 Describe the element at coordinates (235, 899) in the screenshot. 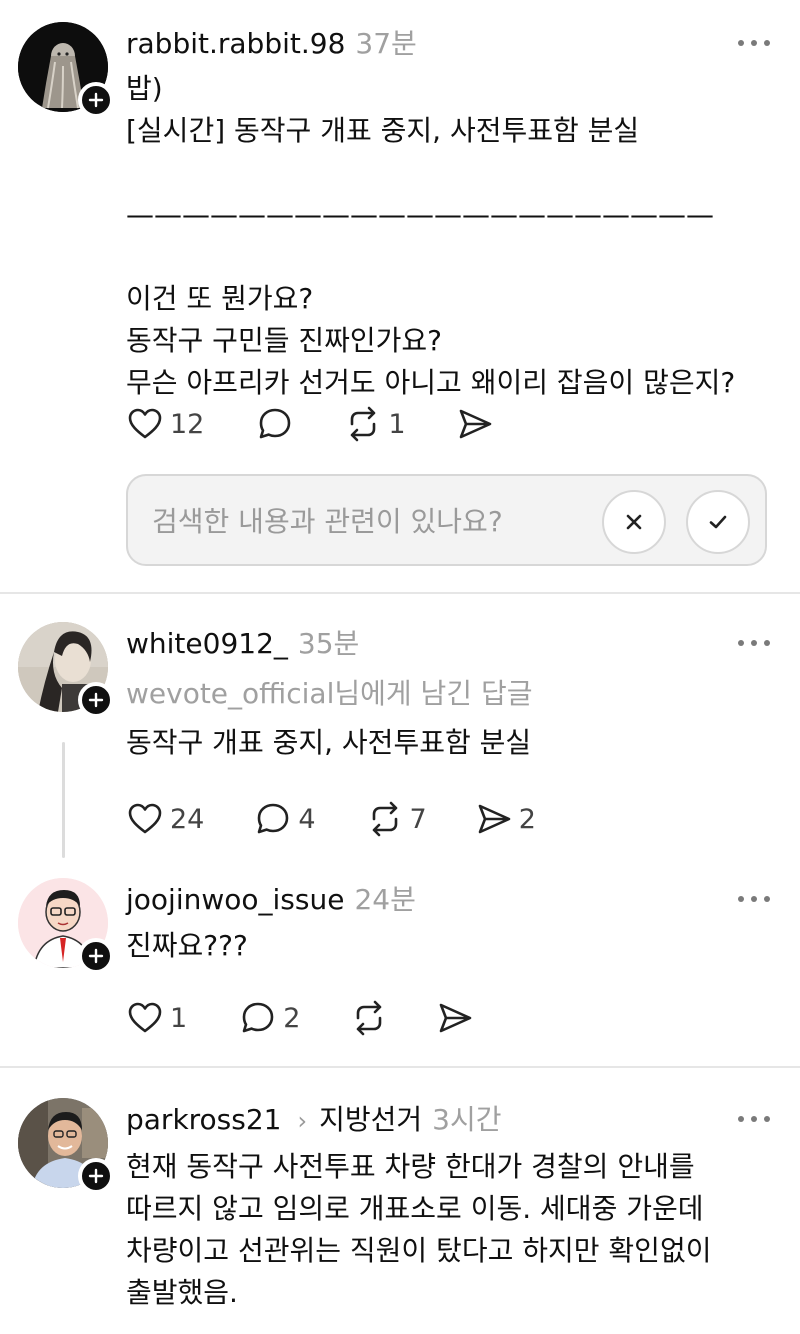

I see `username: joojinwoo_issue` at that location.